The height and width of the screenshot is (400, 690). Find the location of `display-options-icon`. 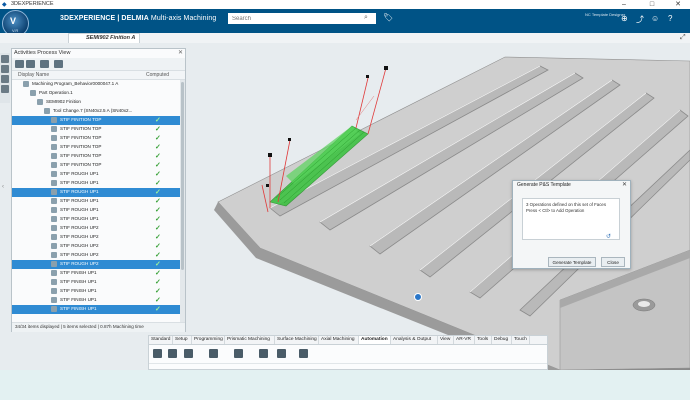

display-options-icon is located at coordinates (44, 64).